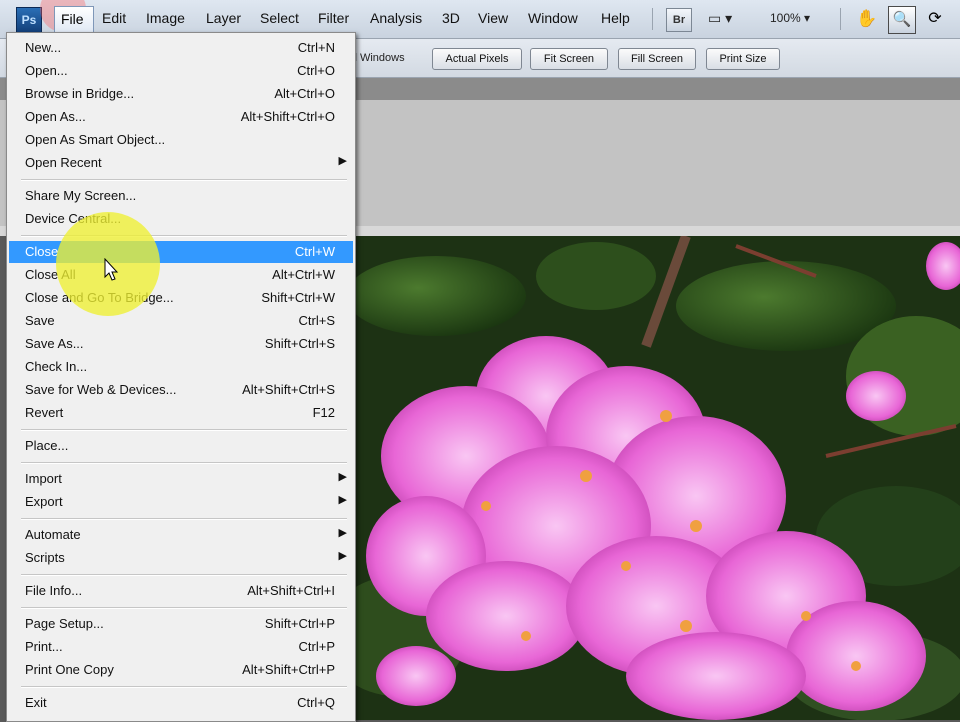  What do you see at coordinates (288, 389) in the screenshot?
I see `menu-item-shortcut: Alt+Shift+Ctrl+S` at bounding box center [288, 389].